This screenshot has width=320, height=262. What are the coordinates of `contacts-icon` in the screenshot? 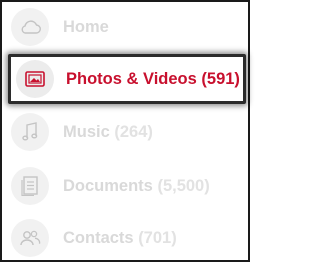 It's located at (30, 238).